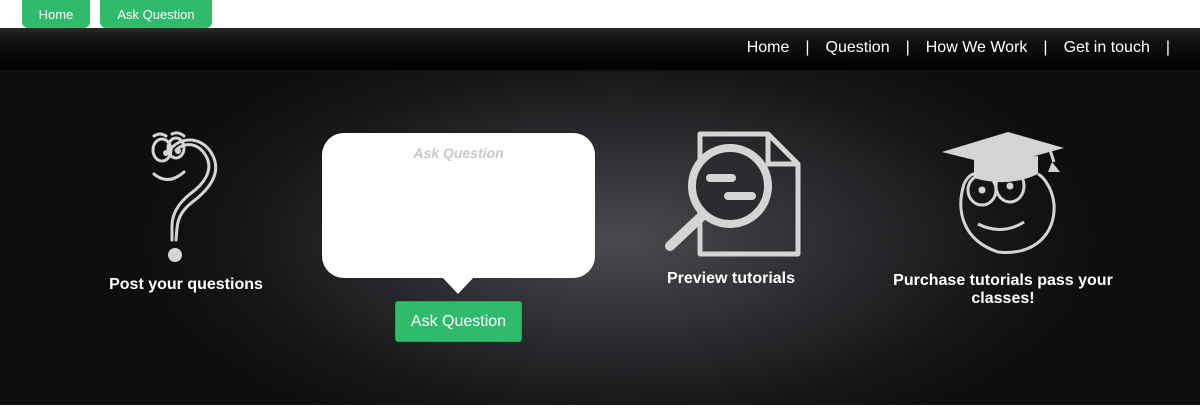 Image resolution: width=1200 pixels, height=408 pixels. I want to click on nav-how-we-work-link: How We Work, so click(977, 48).